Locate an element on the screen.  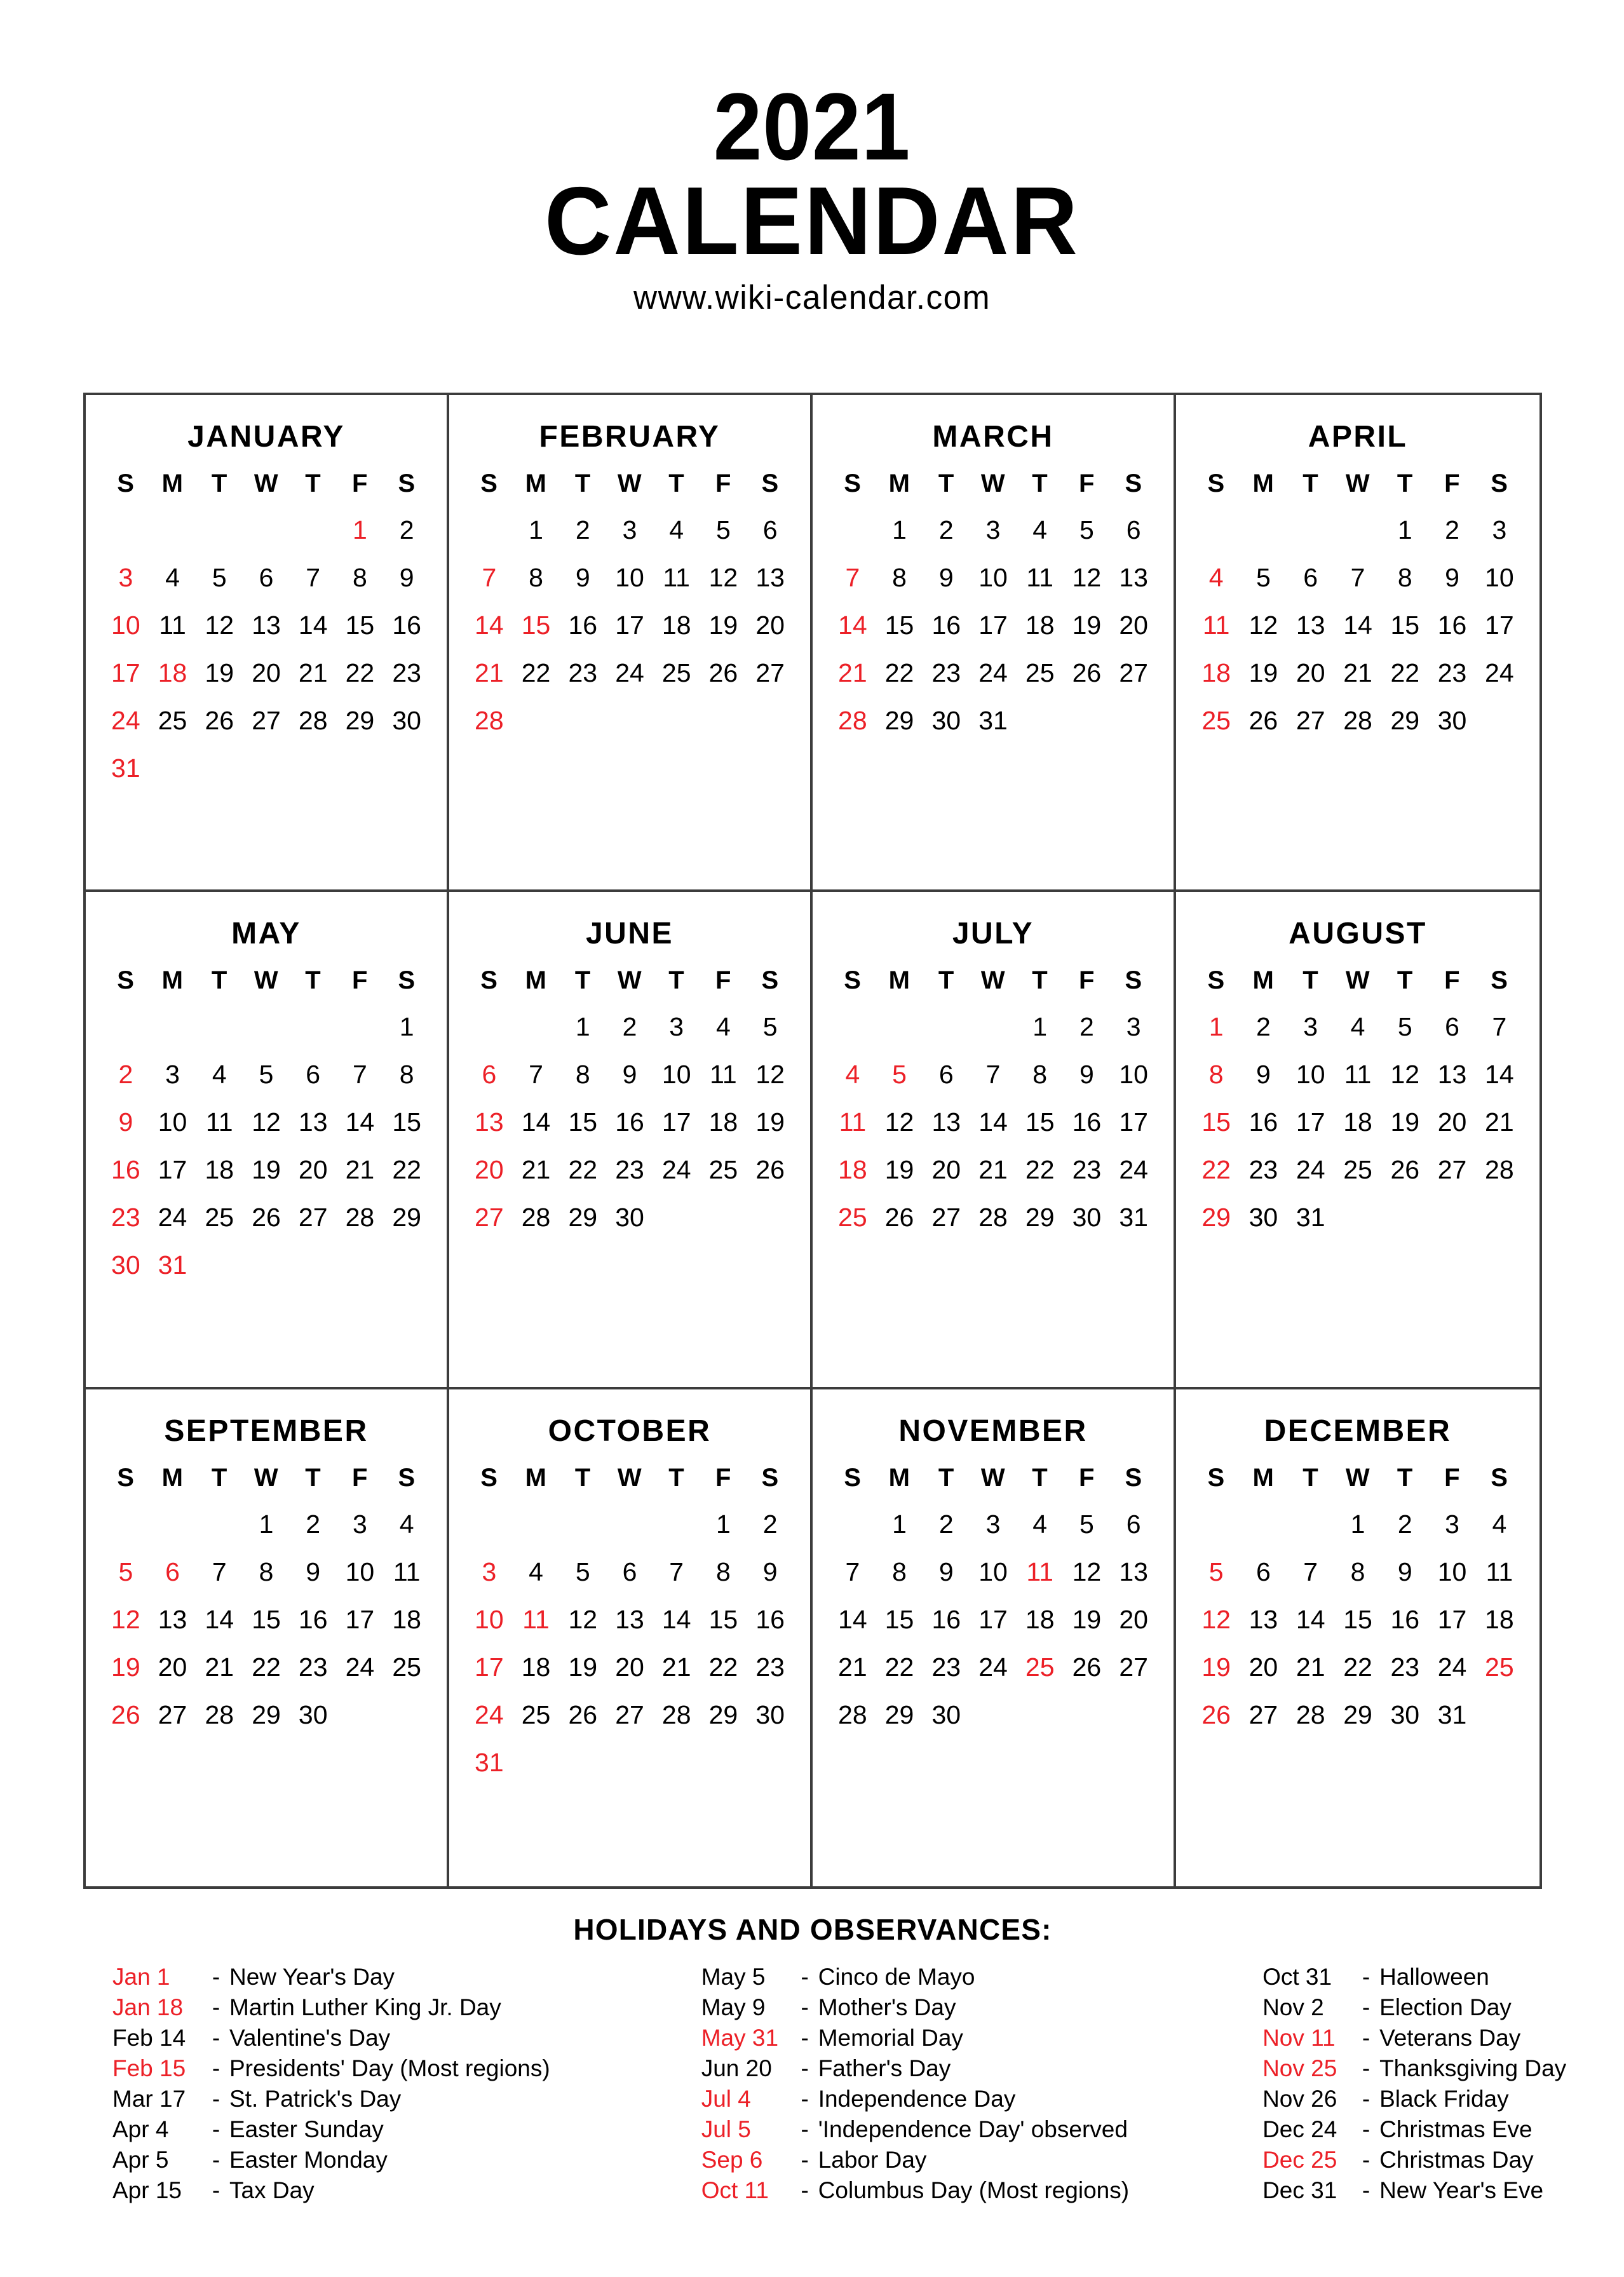
holiday-row: Apr 4 - Easter Sunday is located at coordinates (331, 2129).